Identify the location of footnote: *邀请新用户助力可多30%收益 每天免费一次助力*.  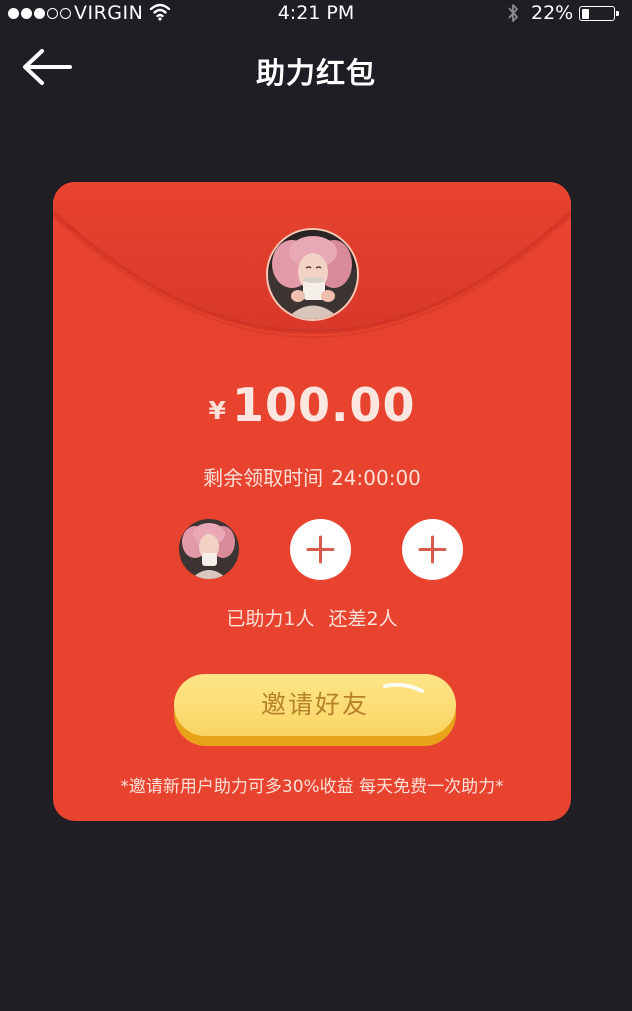
(312, 787).